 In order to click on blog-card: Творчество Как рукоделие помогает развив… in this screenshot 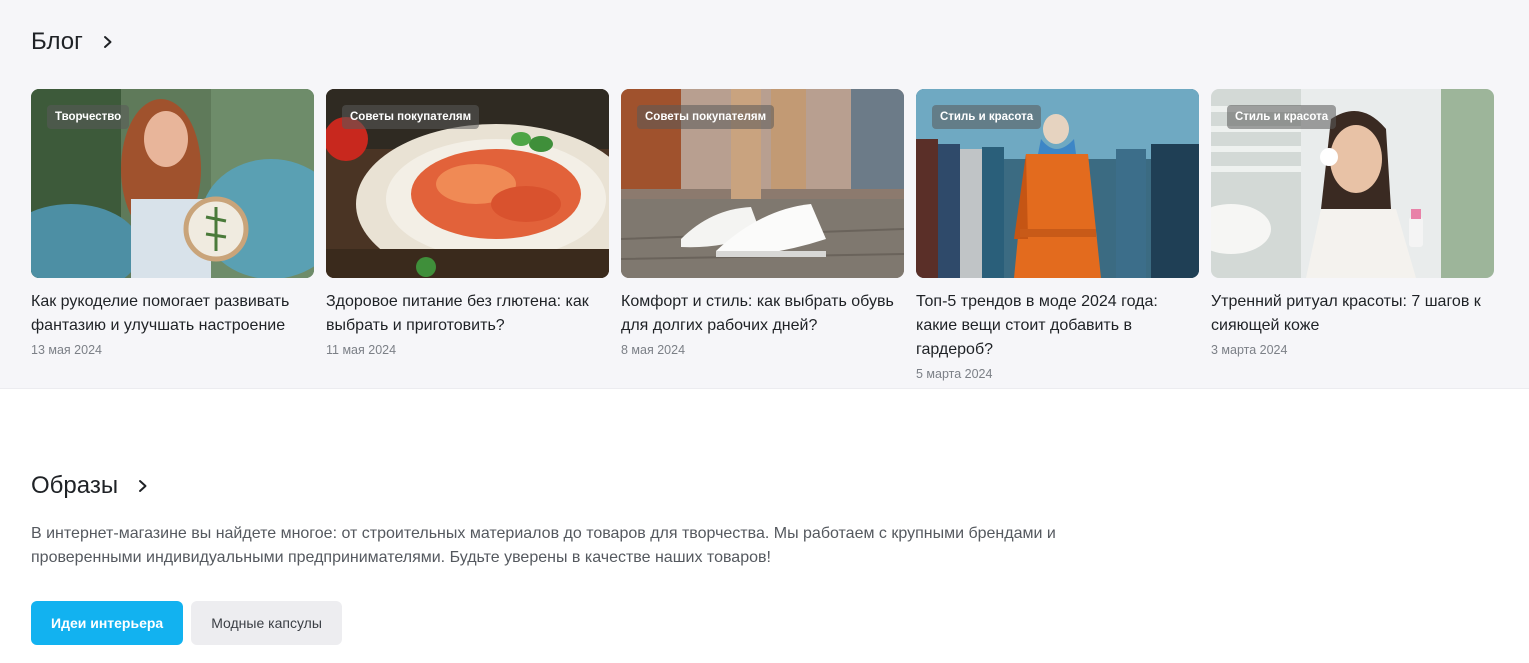, I will do `click(172, 235)`.